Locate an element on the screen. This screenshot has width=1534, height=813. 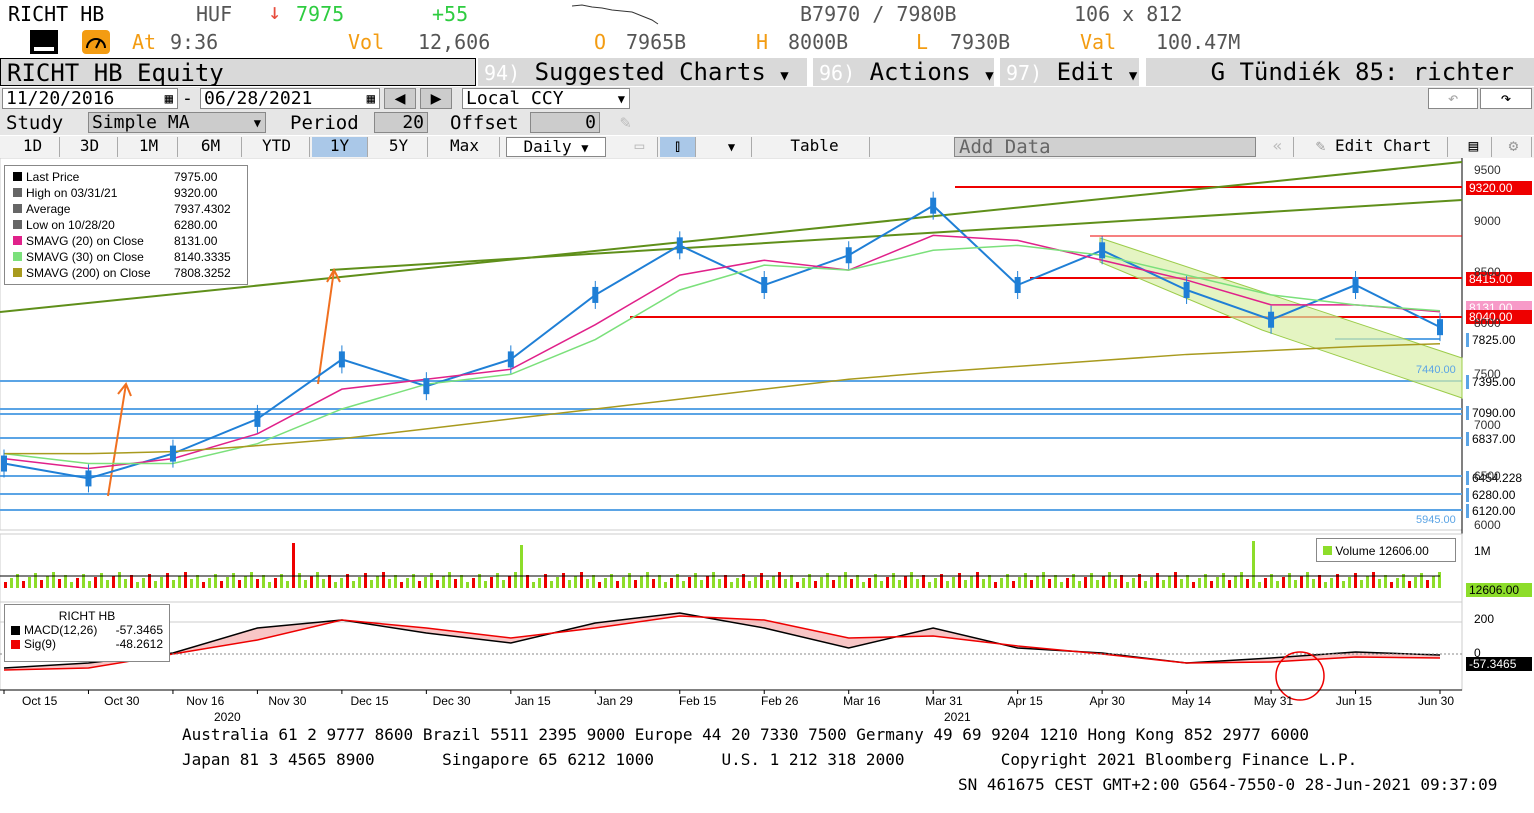
study-select: Simple MA ▼ is located at coordinates (177, 122).